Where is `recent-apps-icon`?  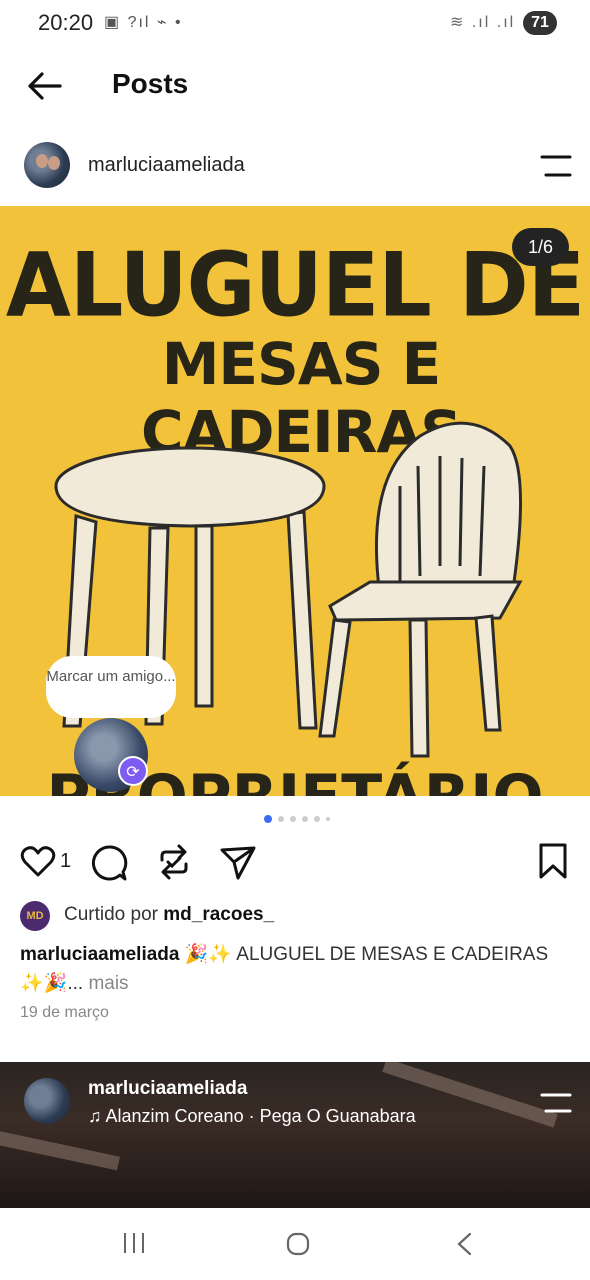
recent-apps-icon is located at coordinates (134, 1243).